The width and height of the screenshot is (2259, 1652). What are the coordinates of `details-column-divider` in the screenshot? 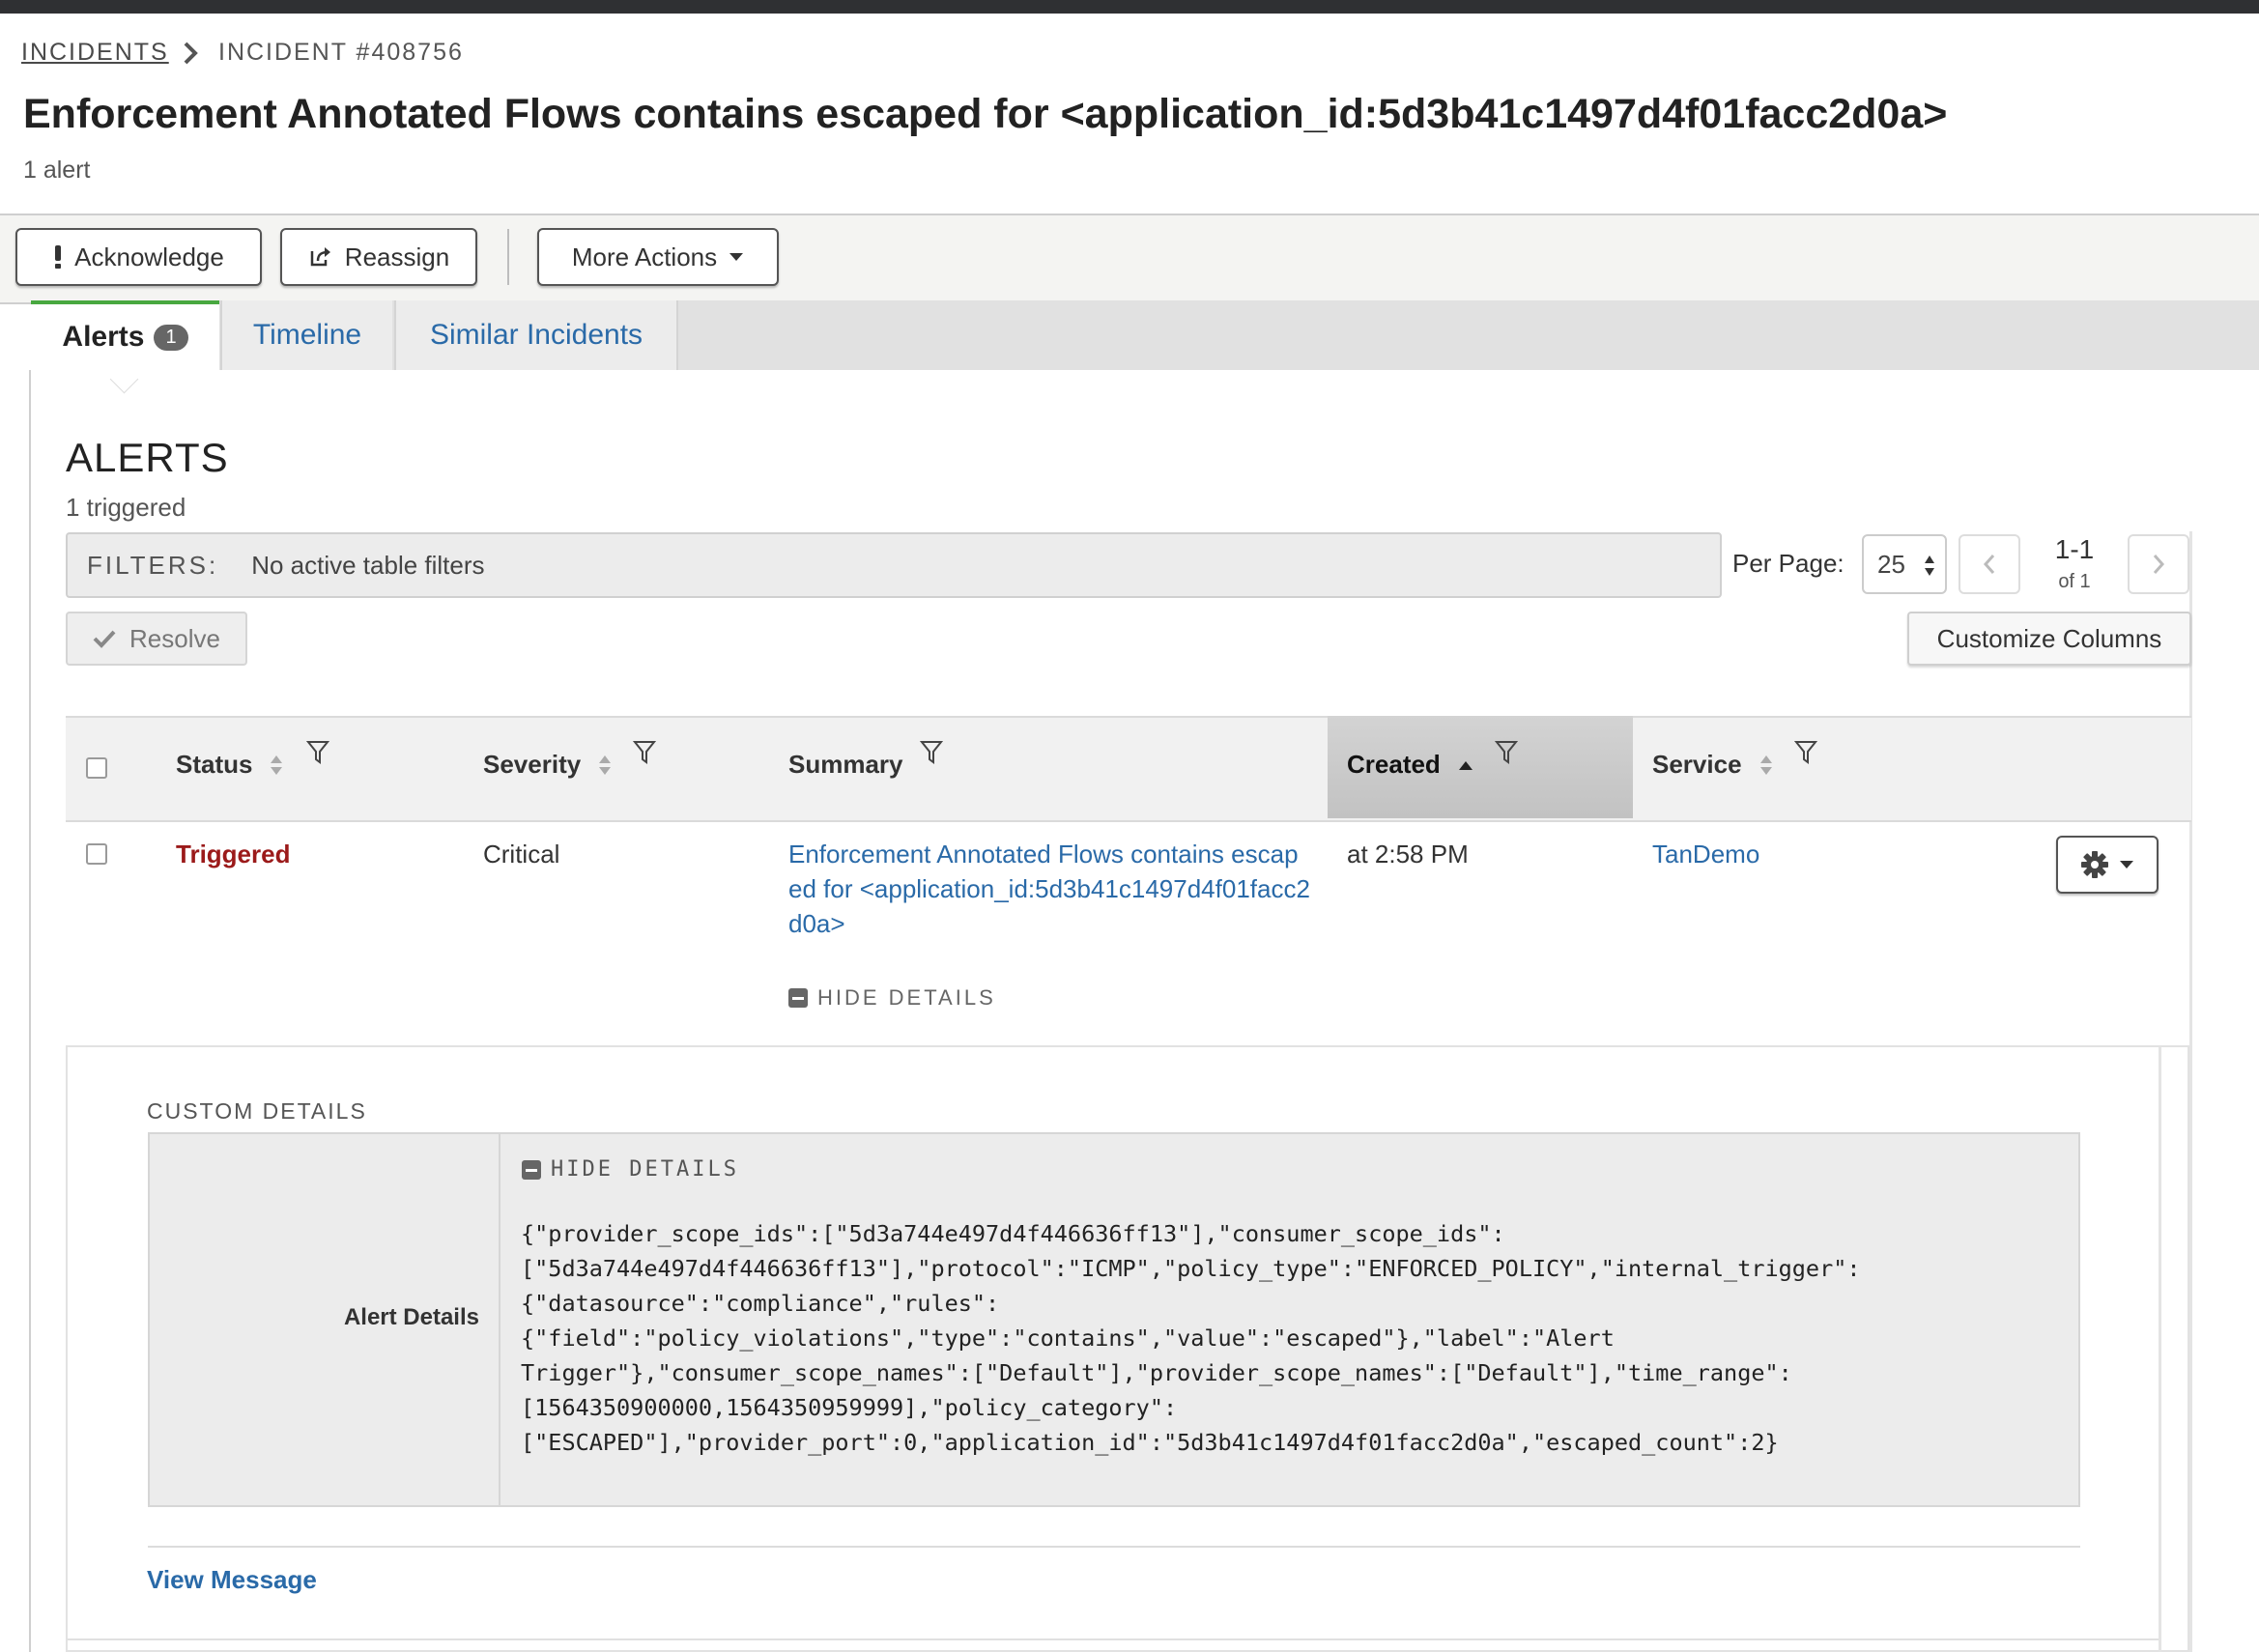 It's located at (499, 1319).